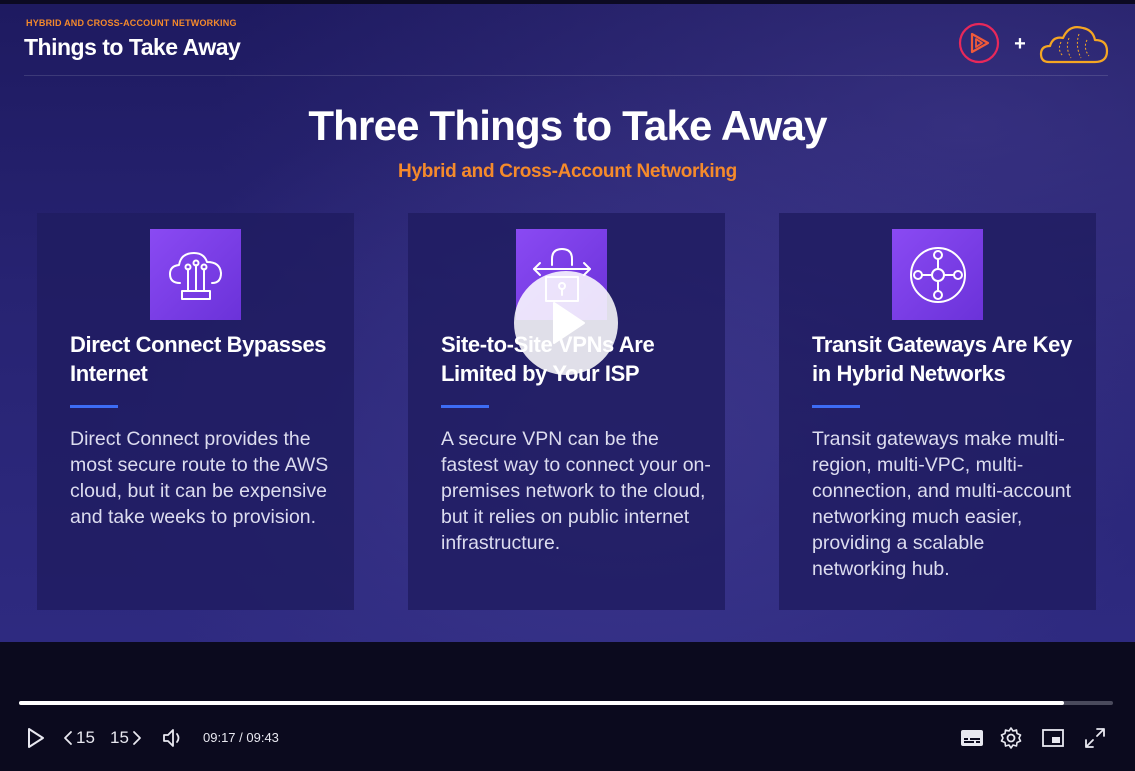 This screenshot has width=1135, height=771. Describe the element at coordinates (137, 738) in the screenshot. I see `skip-forward-icon` at that location.